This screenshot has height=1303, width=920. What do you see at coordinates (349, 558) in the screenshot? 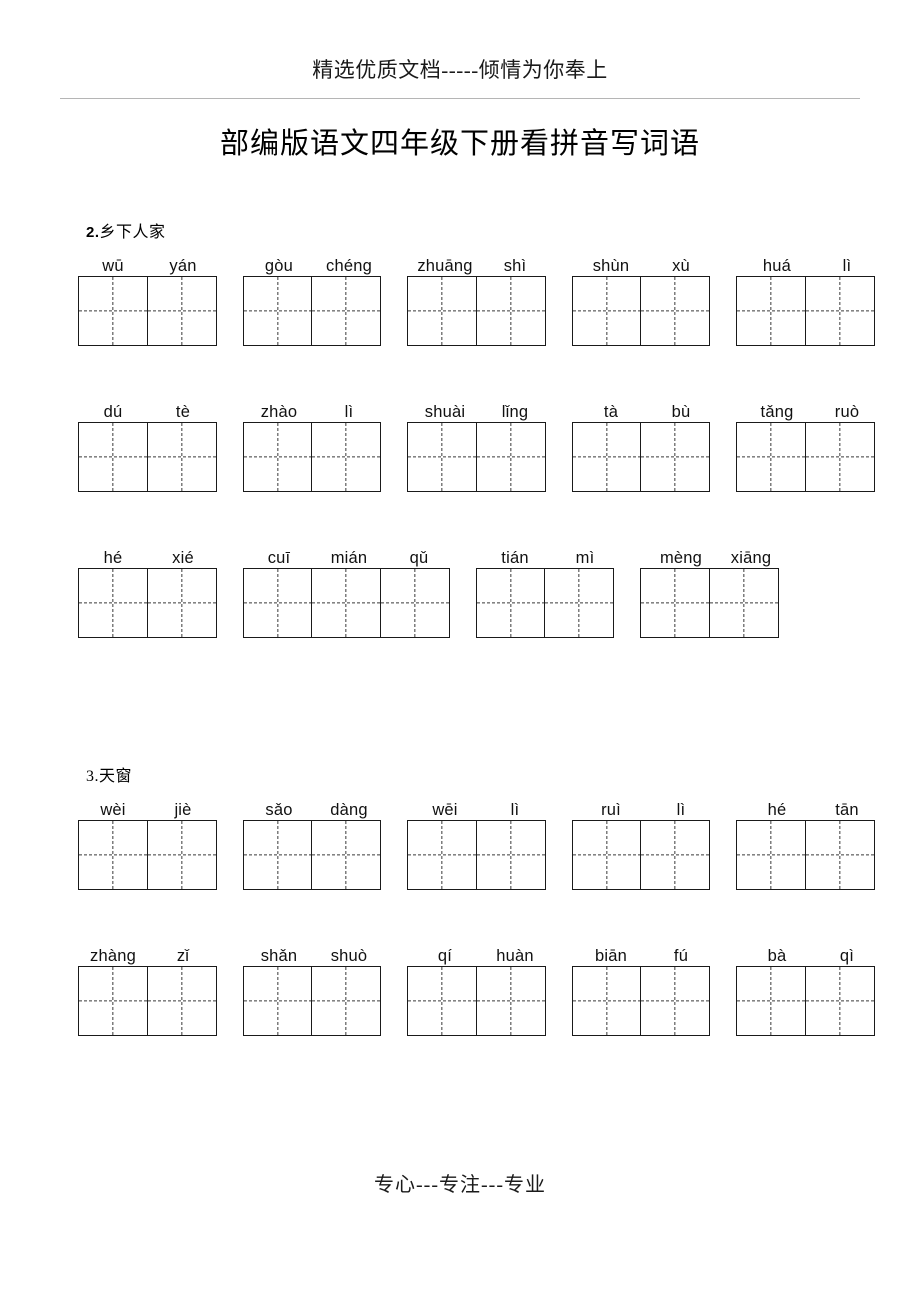
I see `pinyin-group: cuī mián qǔ` at bounding box center [349, 558].